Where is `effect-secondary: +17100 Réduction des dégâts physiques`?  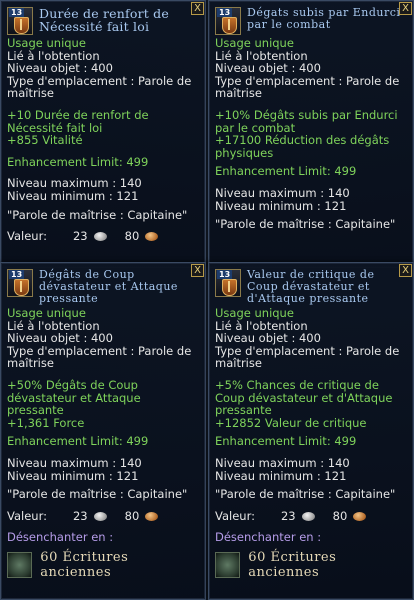
effect-secondary: +17100 Réduction des dégâts physiques is located at coordinates (302, 146).